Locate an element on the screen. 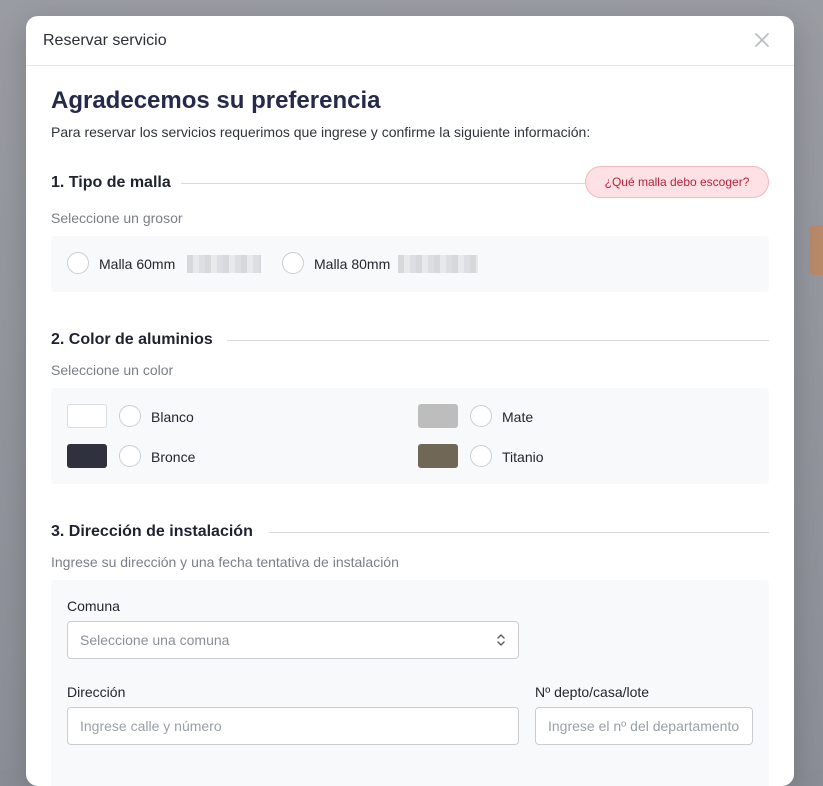 Image resolution: width=823 pixels, height=786 pixels. comuna-label: Comuna is located at coordinates (93, 606).